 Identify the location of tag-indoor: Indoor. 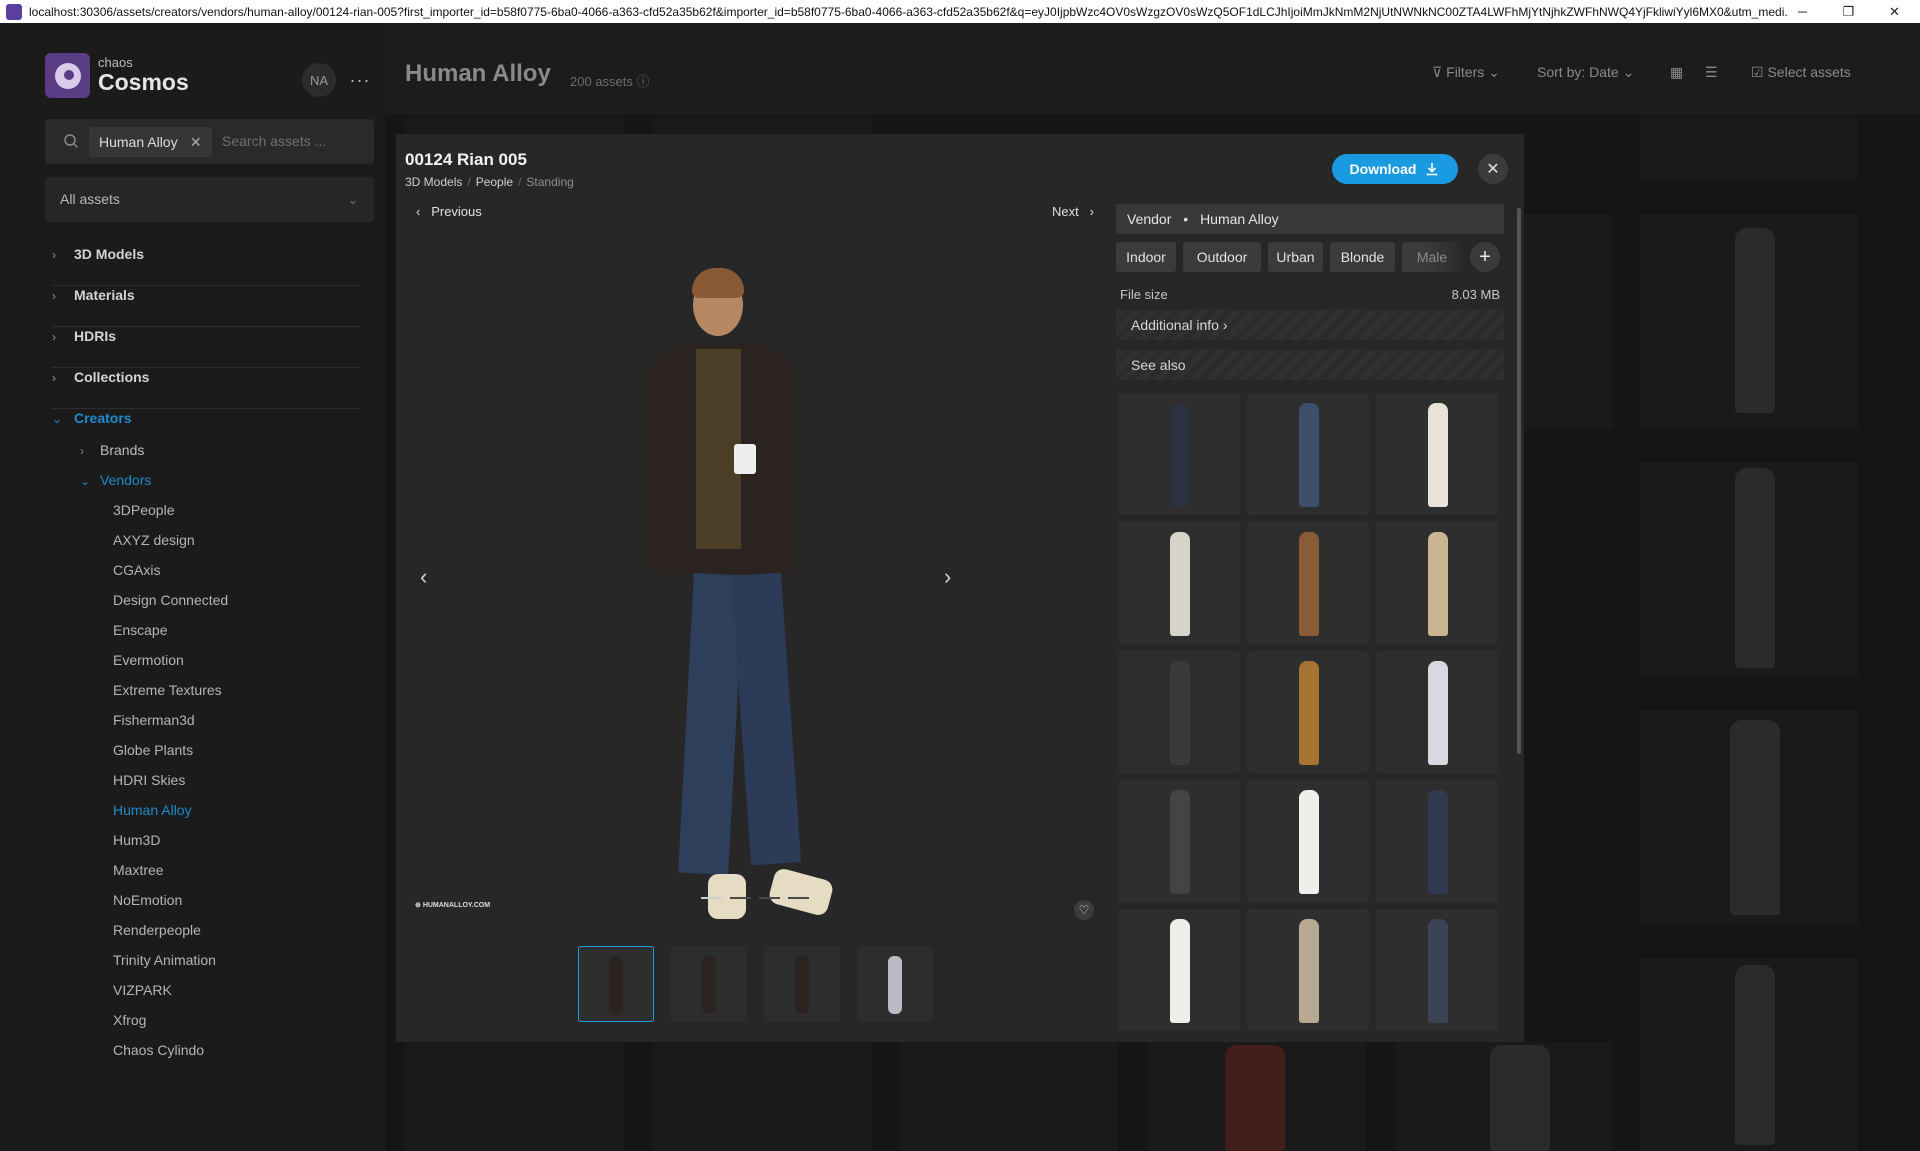
(1146, 257).